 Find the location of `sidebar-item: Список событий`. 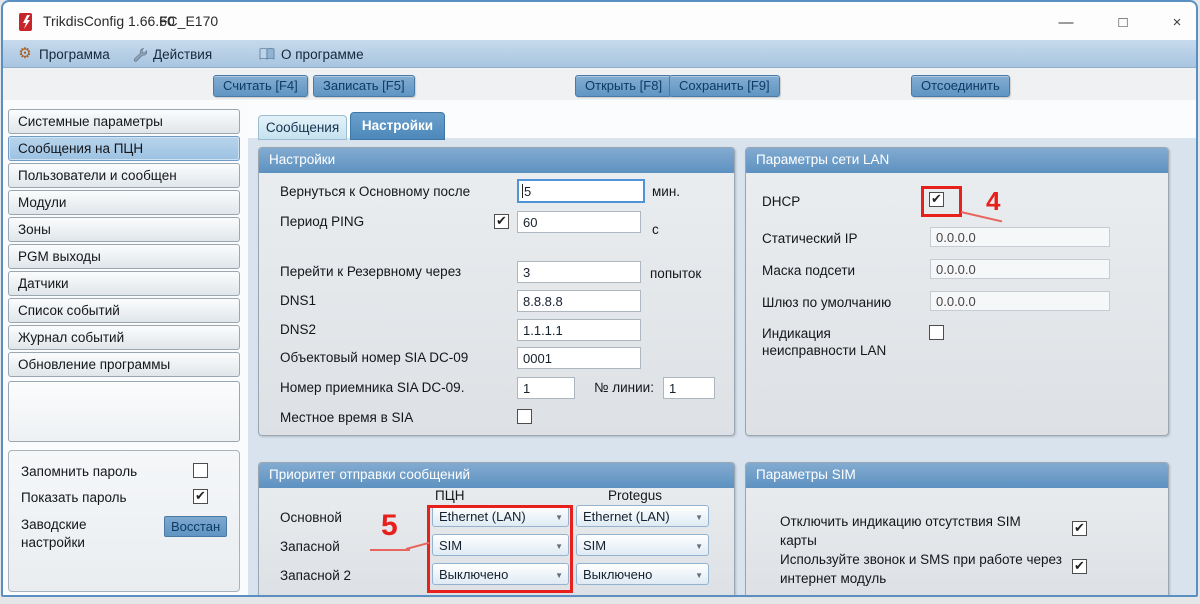

sidebar-item: Список событий is located at coordinates (124, 310).